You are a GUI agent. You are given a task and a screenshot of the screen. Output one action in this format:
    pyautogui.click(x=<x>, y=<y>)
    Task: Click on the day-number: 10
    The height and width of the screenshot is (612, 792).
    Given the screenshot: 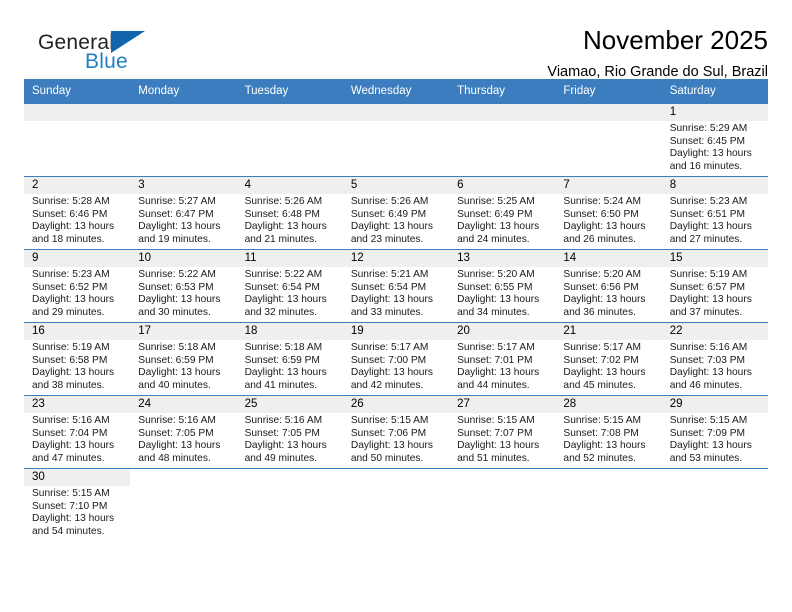 What is the action you would take?
    pyautogui.click(x=183, y=258)
    